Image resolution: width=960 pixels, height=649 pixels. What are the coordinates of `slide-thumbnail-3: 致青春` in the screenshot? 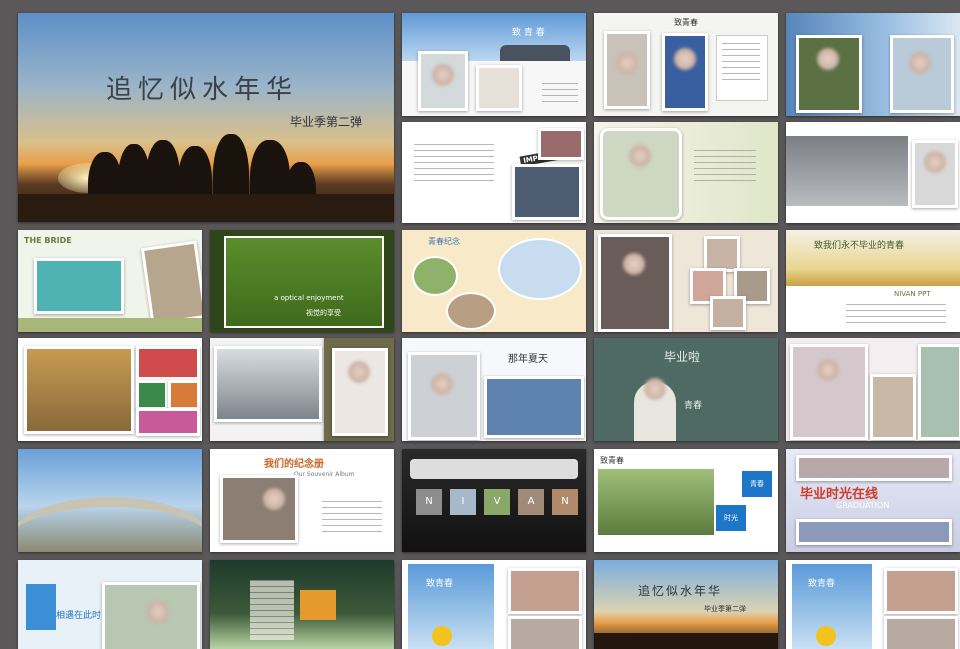 It's located at (686, 64).